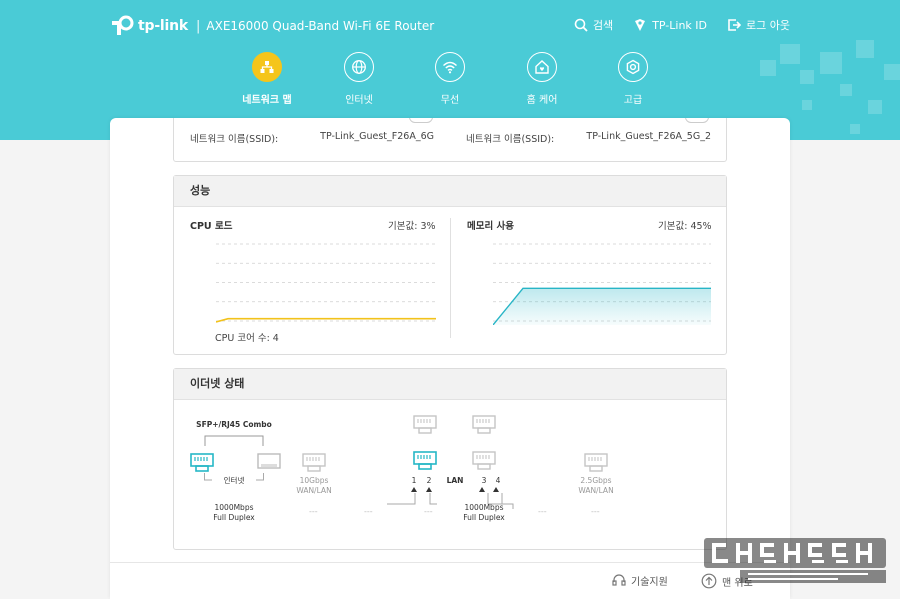  What do you see at coordinates (685, 226) in the screenshot?
I see `memory-usage-value: 기본값: 45%` at bounding box center [685, 226].